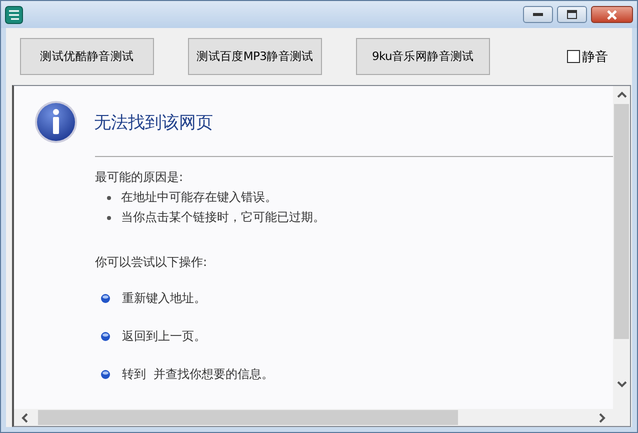  Describe the element at coordinates (621, 95) in the screenshot. I see `scroll-up-icon` at that location.